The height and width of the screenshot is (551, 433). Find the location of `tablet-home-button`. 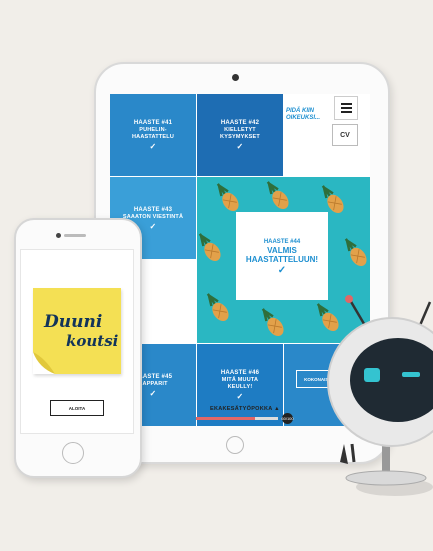

tablet-home-button is located at coordinates (235, 445).